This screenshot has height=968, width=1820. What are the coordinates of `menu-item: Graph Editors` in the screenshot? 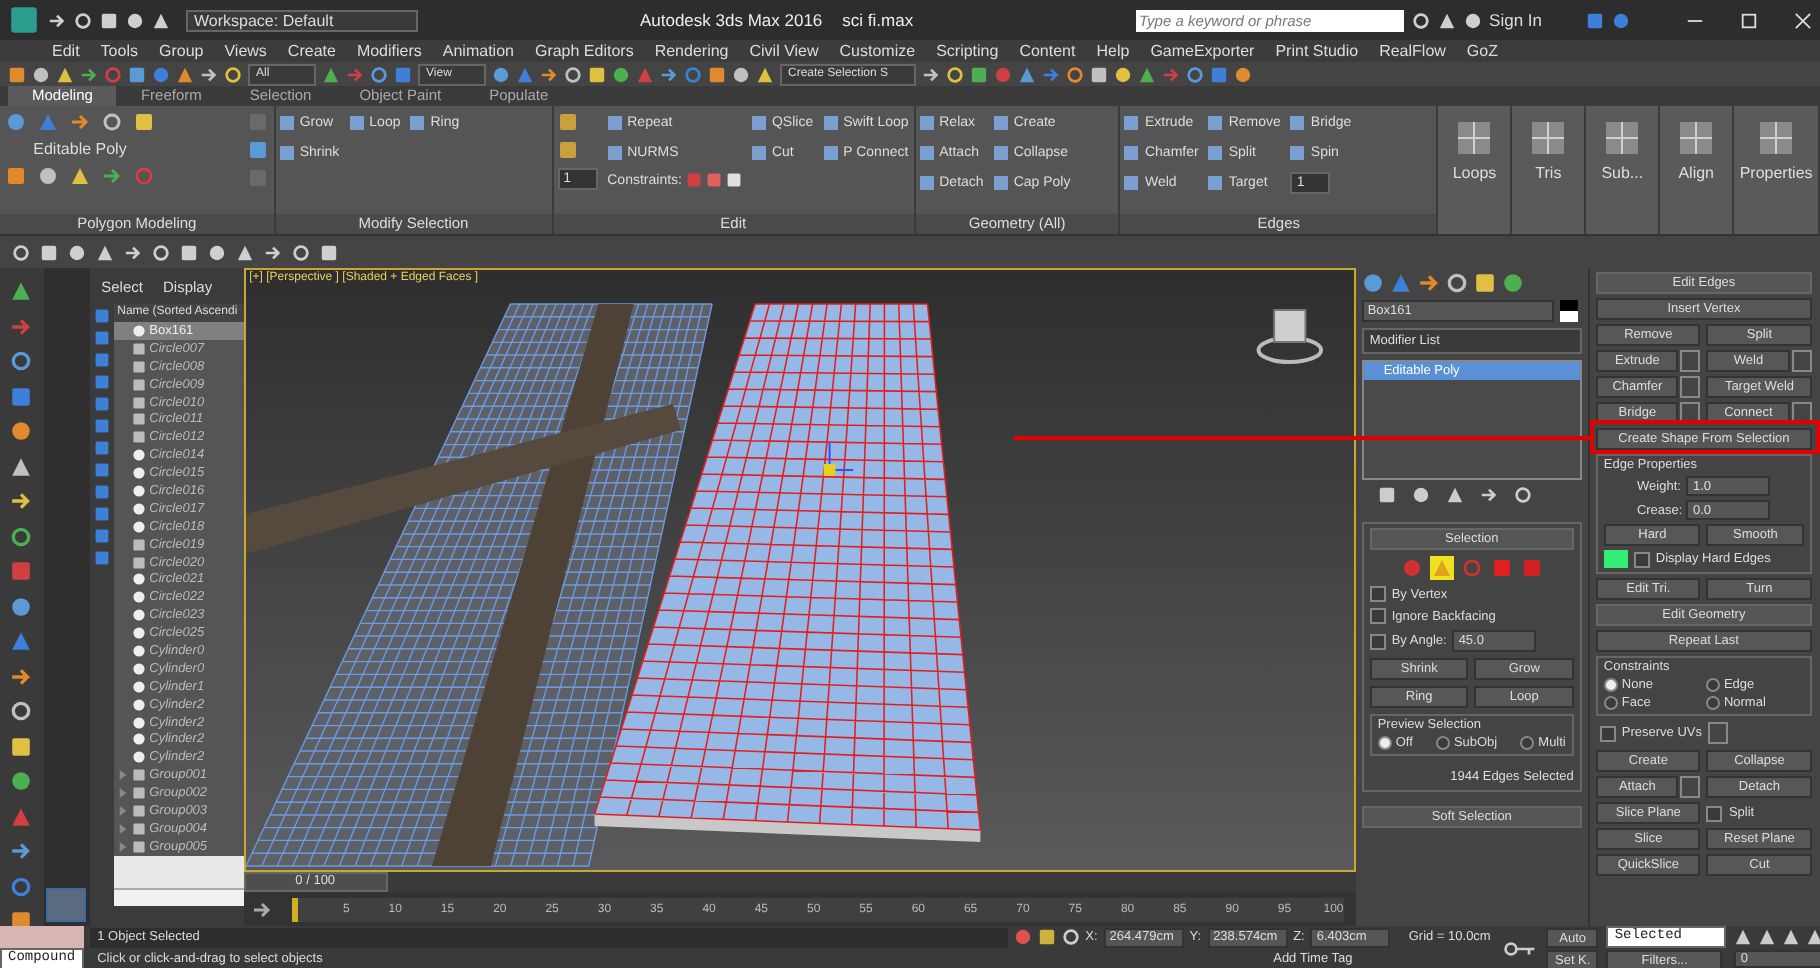 It's located at (584, 51).